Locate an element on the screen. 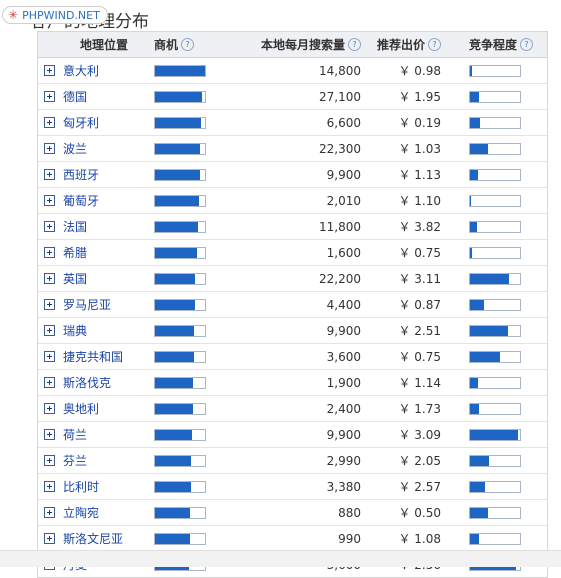 The image size is (561, 578). table-row: 希腊 1,600 ￥ 0.75 is located at coordinates (292, 252).